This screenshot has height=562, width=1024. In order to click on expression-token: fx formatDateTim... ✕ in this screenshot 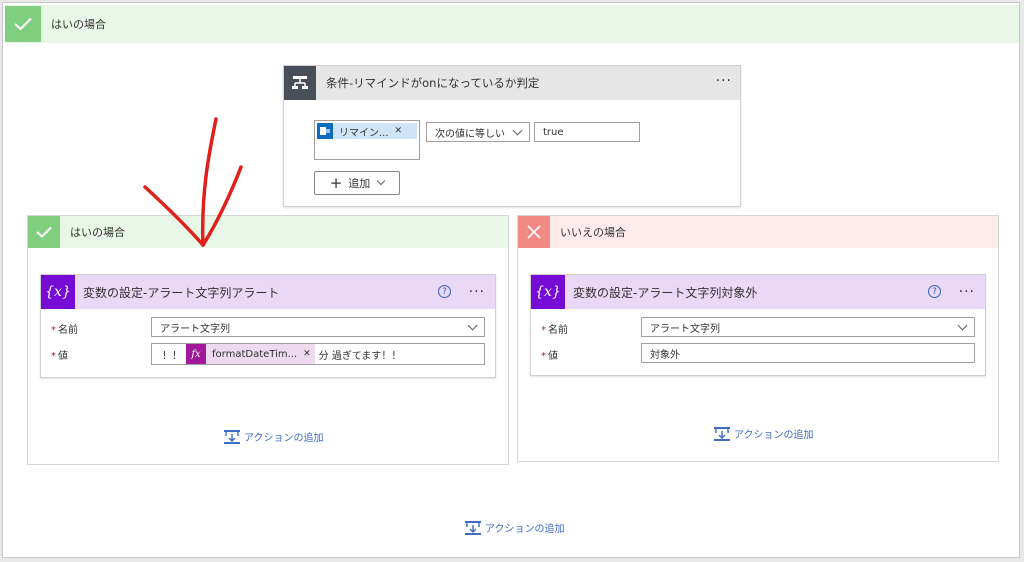, I will do `click(250, 354)`.